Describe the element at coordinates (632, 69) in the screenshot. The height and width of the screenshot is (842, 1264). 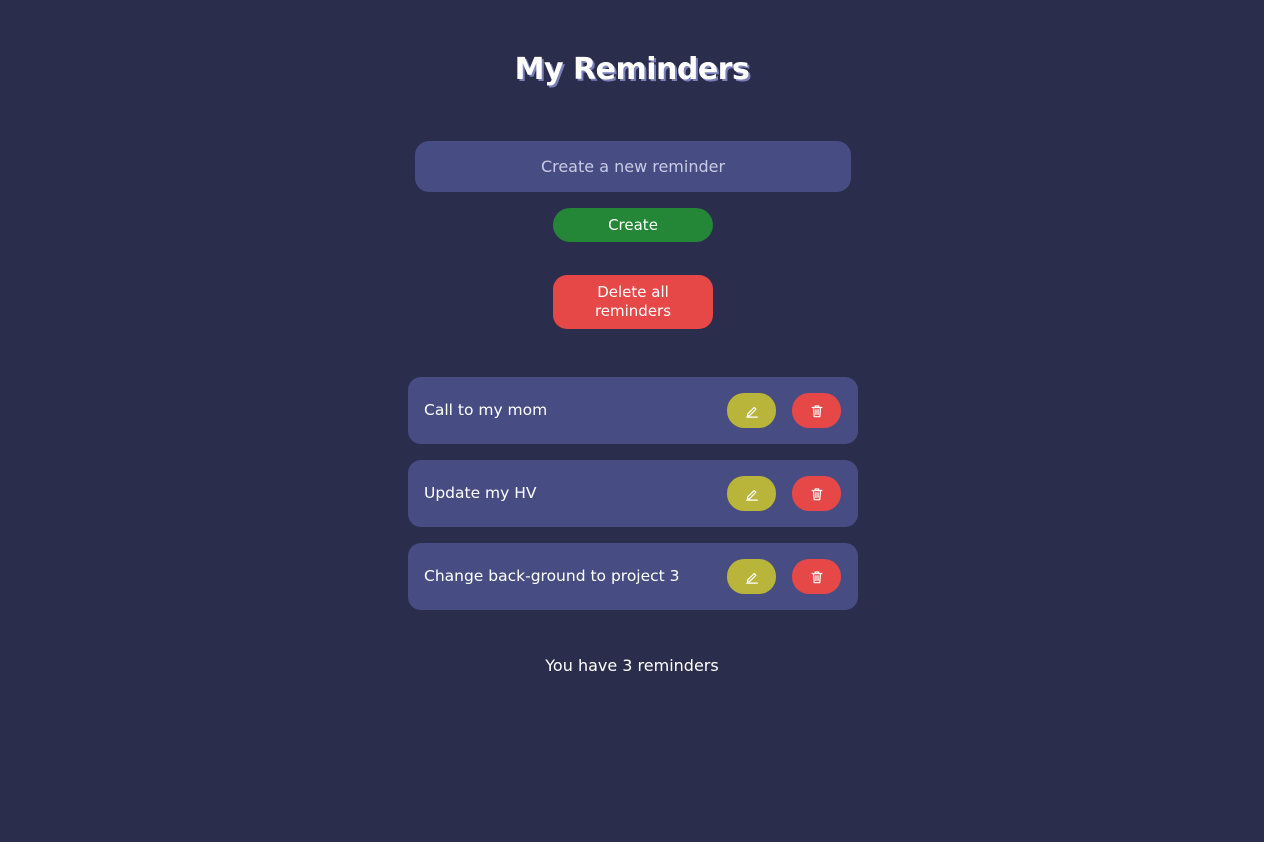
I see `page-title: My Reminders` at that location.